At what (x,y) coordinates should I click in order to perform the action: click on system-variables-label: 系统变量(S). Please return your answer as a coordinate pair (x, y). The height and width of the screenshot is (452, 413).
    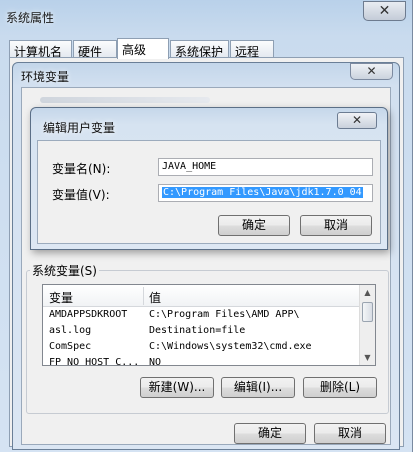
    Looking at the image, I should click on (64, 270).